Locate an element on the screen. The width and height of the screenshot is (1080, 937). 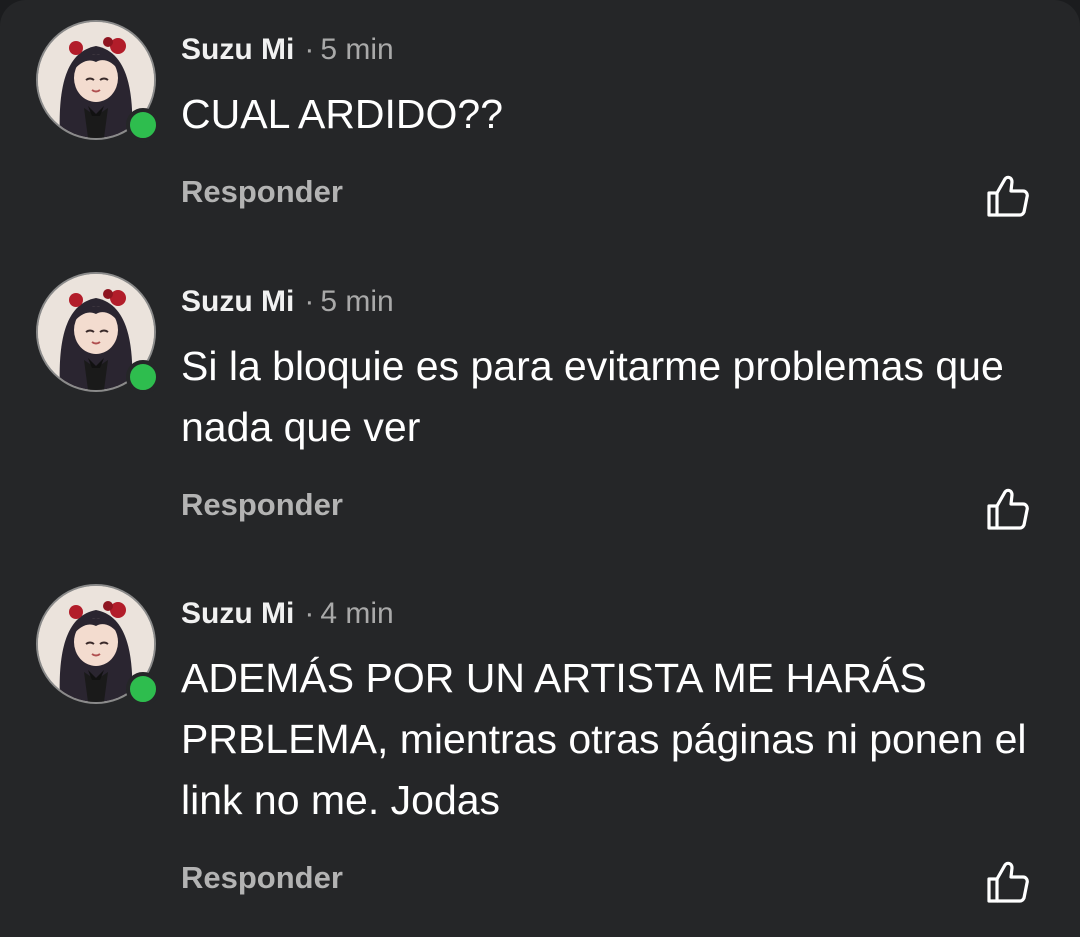
comment-time: 4 min is located at coordinates (357, 613).